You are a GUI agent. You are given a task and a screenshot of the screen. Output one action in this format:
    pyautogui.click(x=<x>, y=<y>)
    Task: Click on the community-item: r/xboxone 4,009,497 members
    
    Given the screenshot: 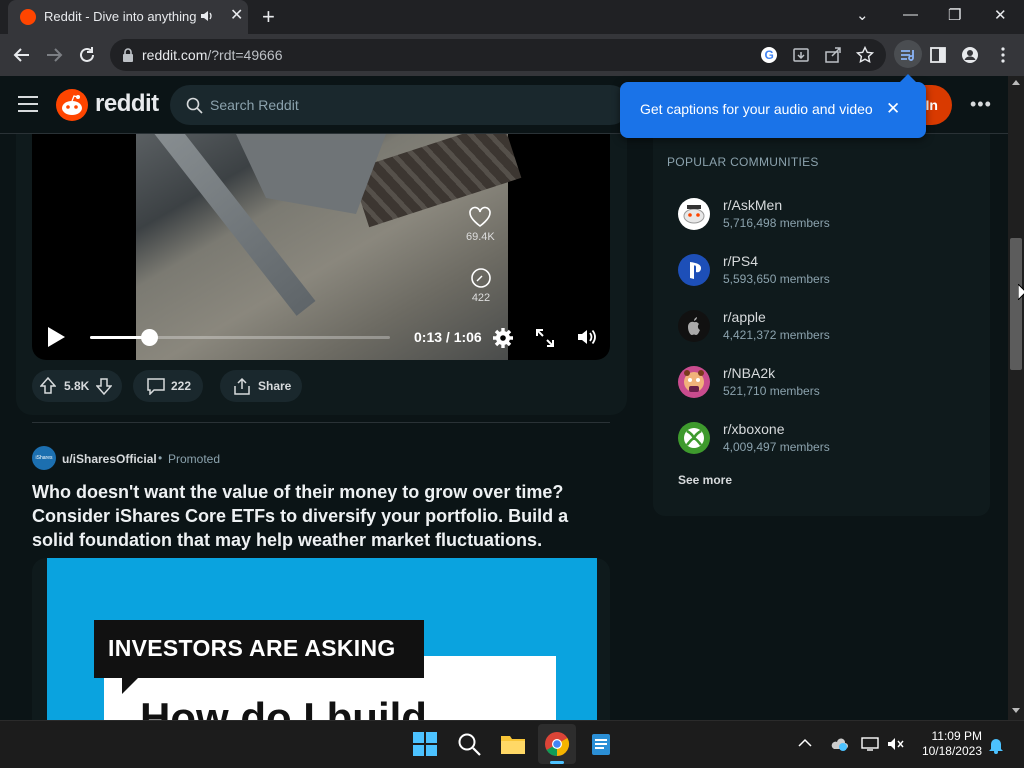 What is the action you would take?
    pyautogui.click(x=828, y=440)
    